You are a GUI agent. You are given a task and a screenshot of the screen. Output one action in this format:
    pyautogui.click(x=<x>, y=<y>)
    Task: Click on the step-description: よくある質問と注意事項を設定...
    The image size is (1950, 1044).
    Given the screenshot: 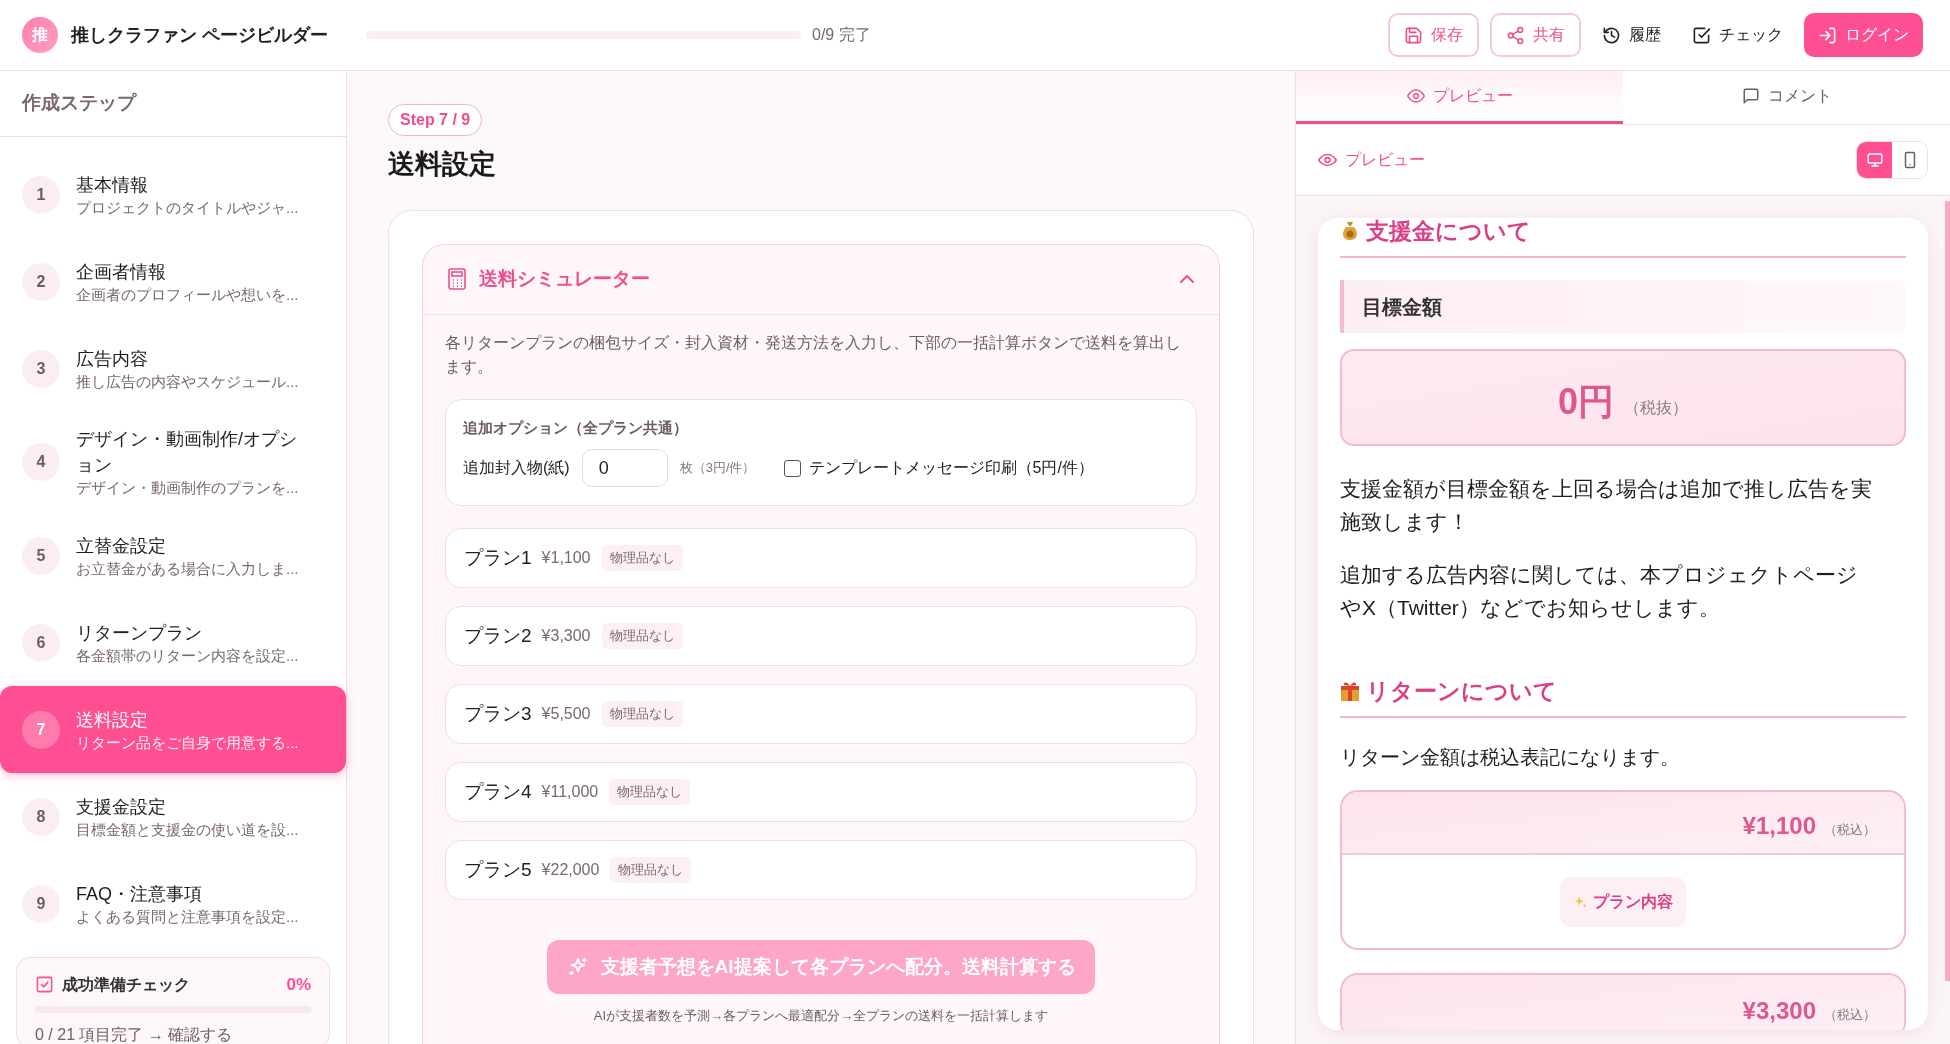 What is the action you would take?
    pyautogui.click(x=187, y=916)
    